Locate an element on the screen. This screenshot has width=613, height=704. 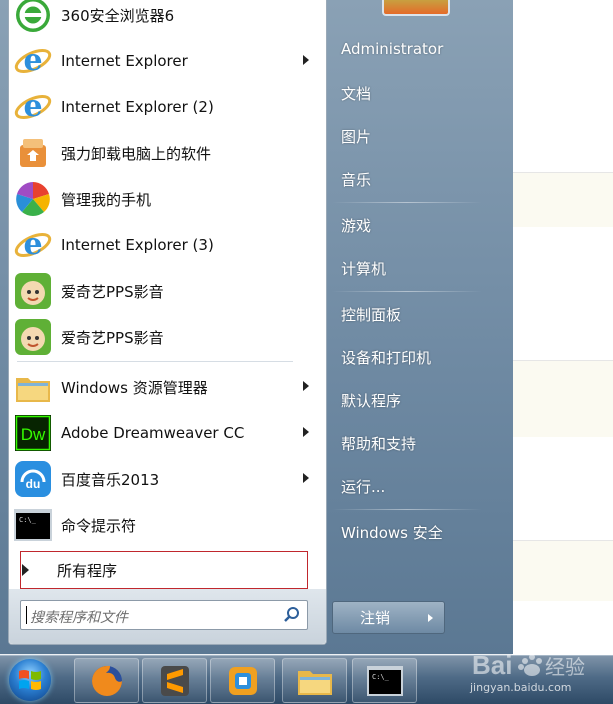
right-item-music: 音乐 is located at coordinates (356, 179).